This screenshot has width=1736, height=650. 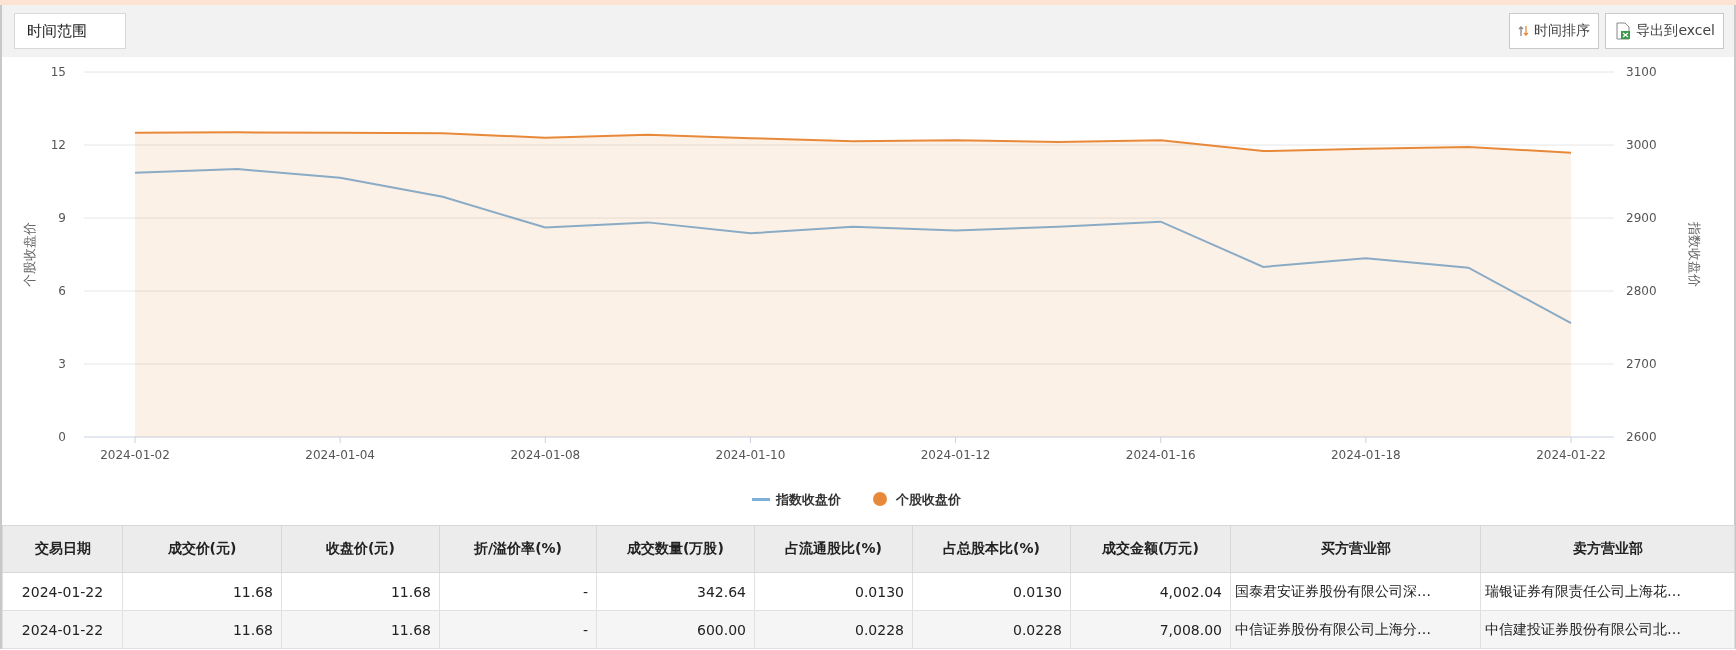 What do you see at coordinates (70, 31) in the screenshot?
I see `time-range-button: 时间范围` at bounding box center [70, 31].